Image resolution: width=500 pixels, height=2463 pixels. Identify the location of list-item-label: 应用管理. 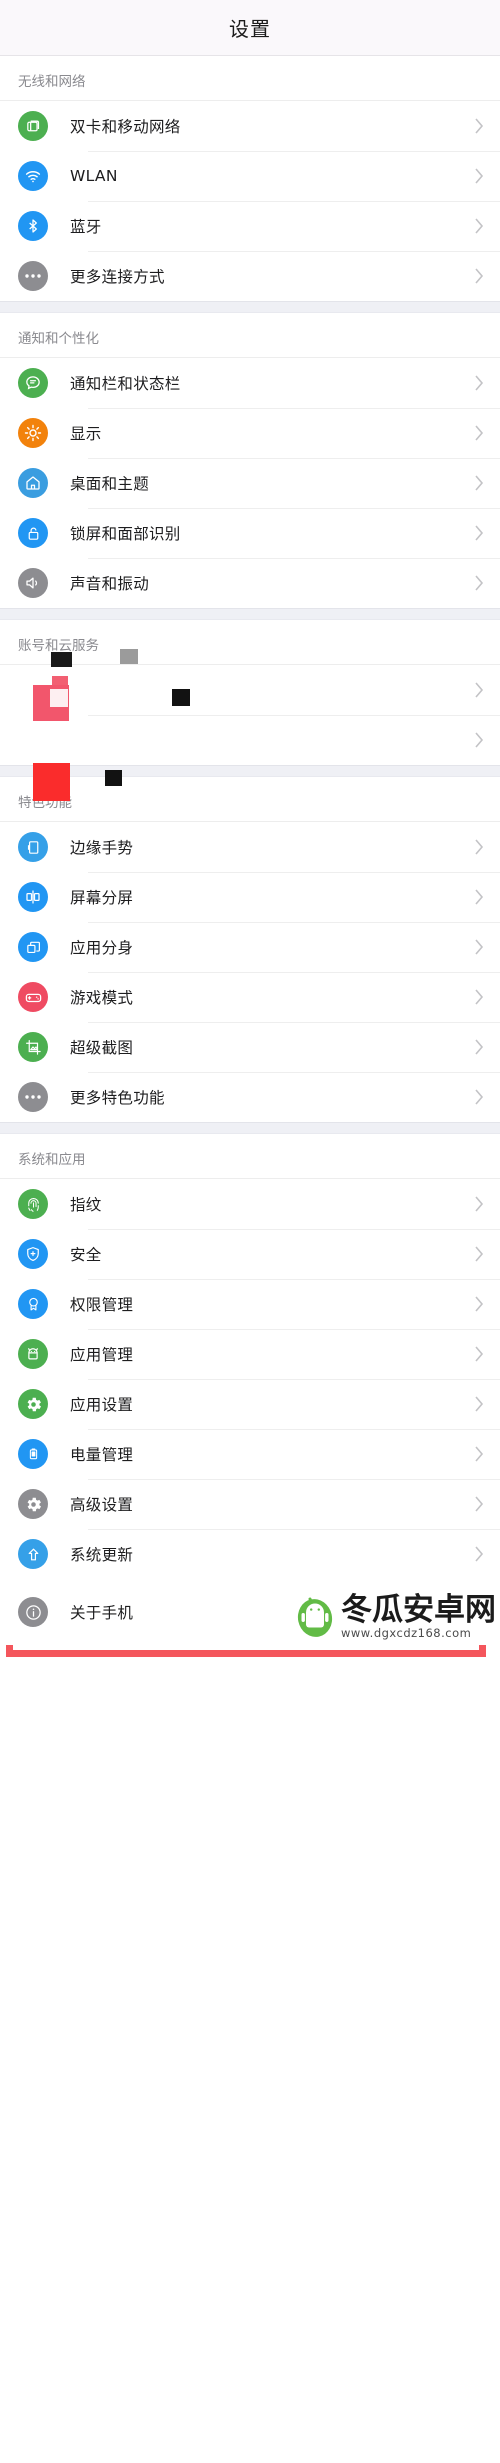
(102, 1355).